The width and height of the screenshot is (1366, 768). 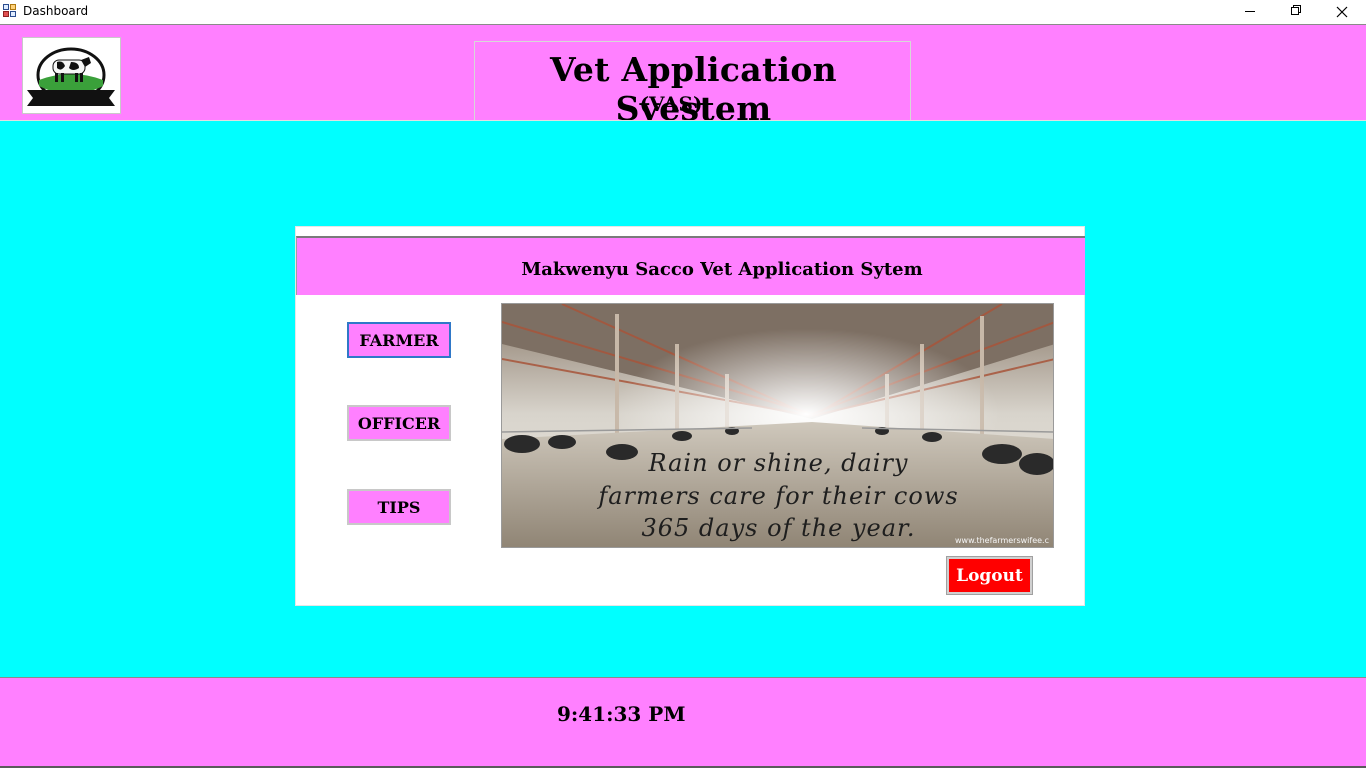 What do you see at coordinates (693, 89) in the screenshot?
I see `app-title: Vet Application Syestem` at bounding box center [693, 89].